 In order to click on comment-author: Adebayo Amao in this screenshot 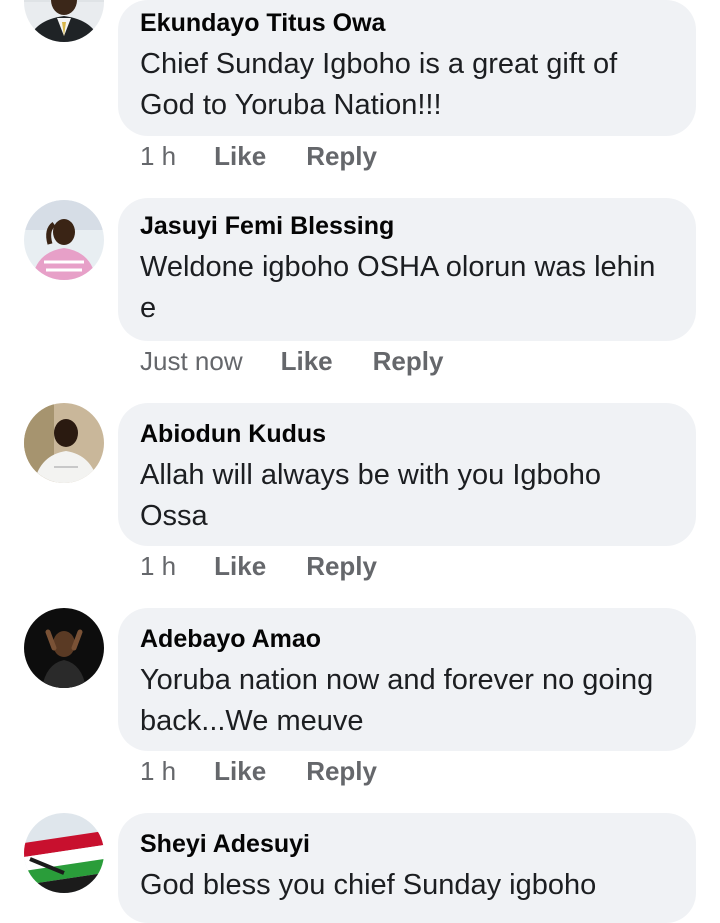, I will do `click(407, 639)`.